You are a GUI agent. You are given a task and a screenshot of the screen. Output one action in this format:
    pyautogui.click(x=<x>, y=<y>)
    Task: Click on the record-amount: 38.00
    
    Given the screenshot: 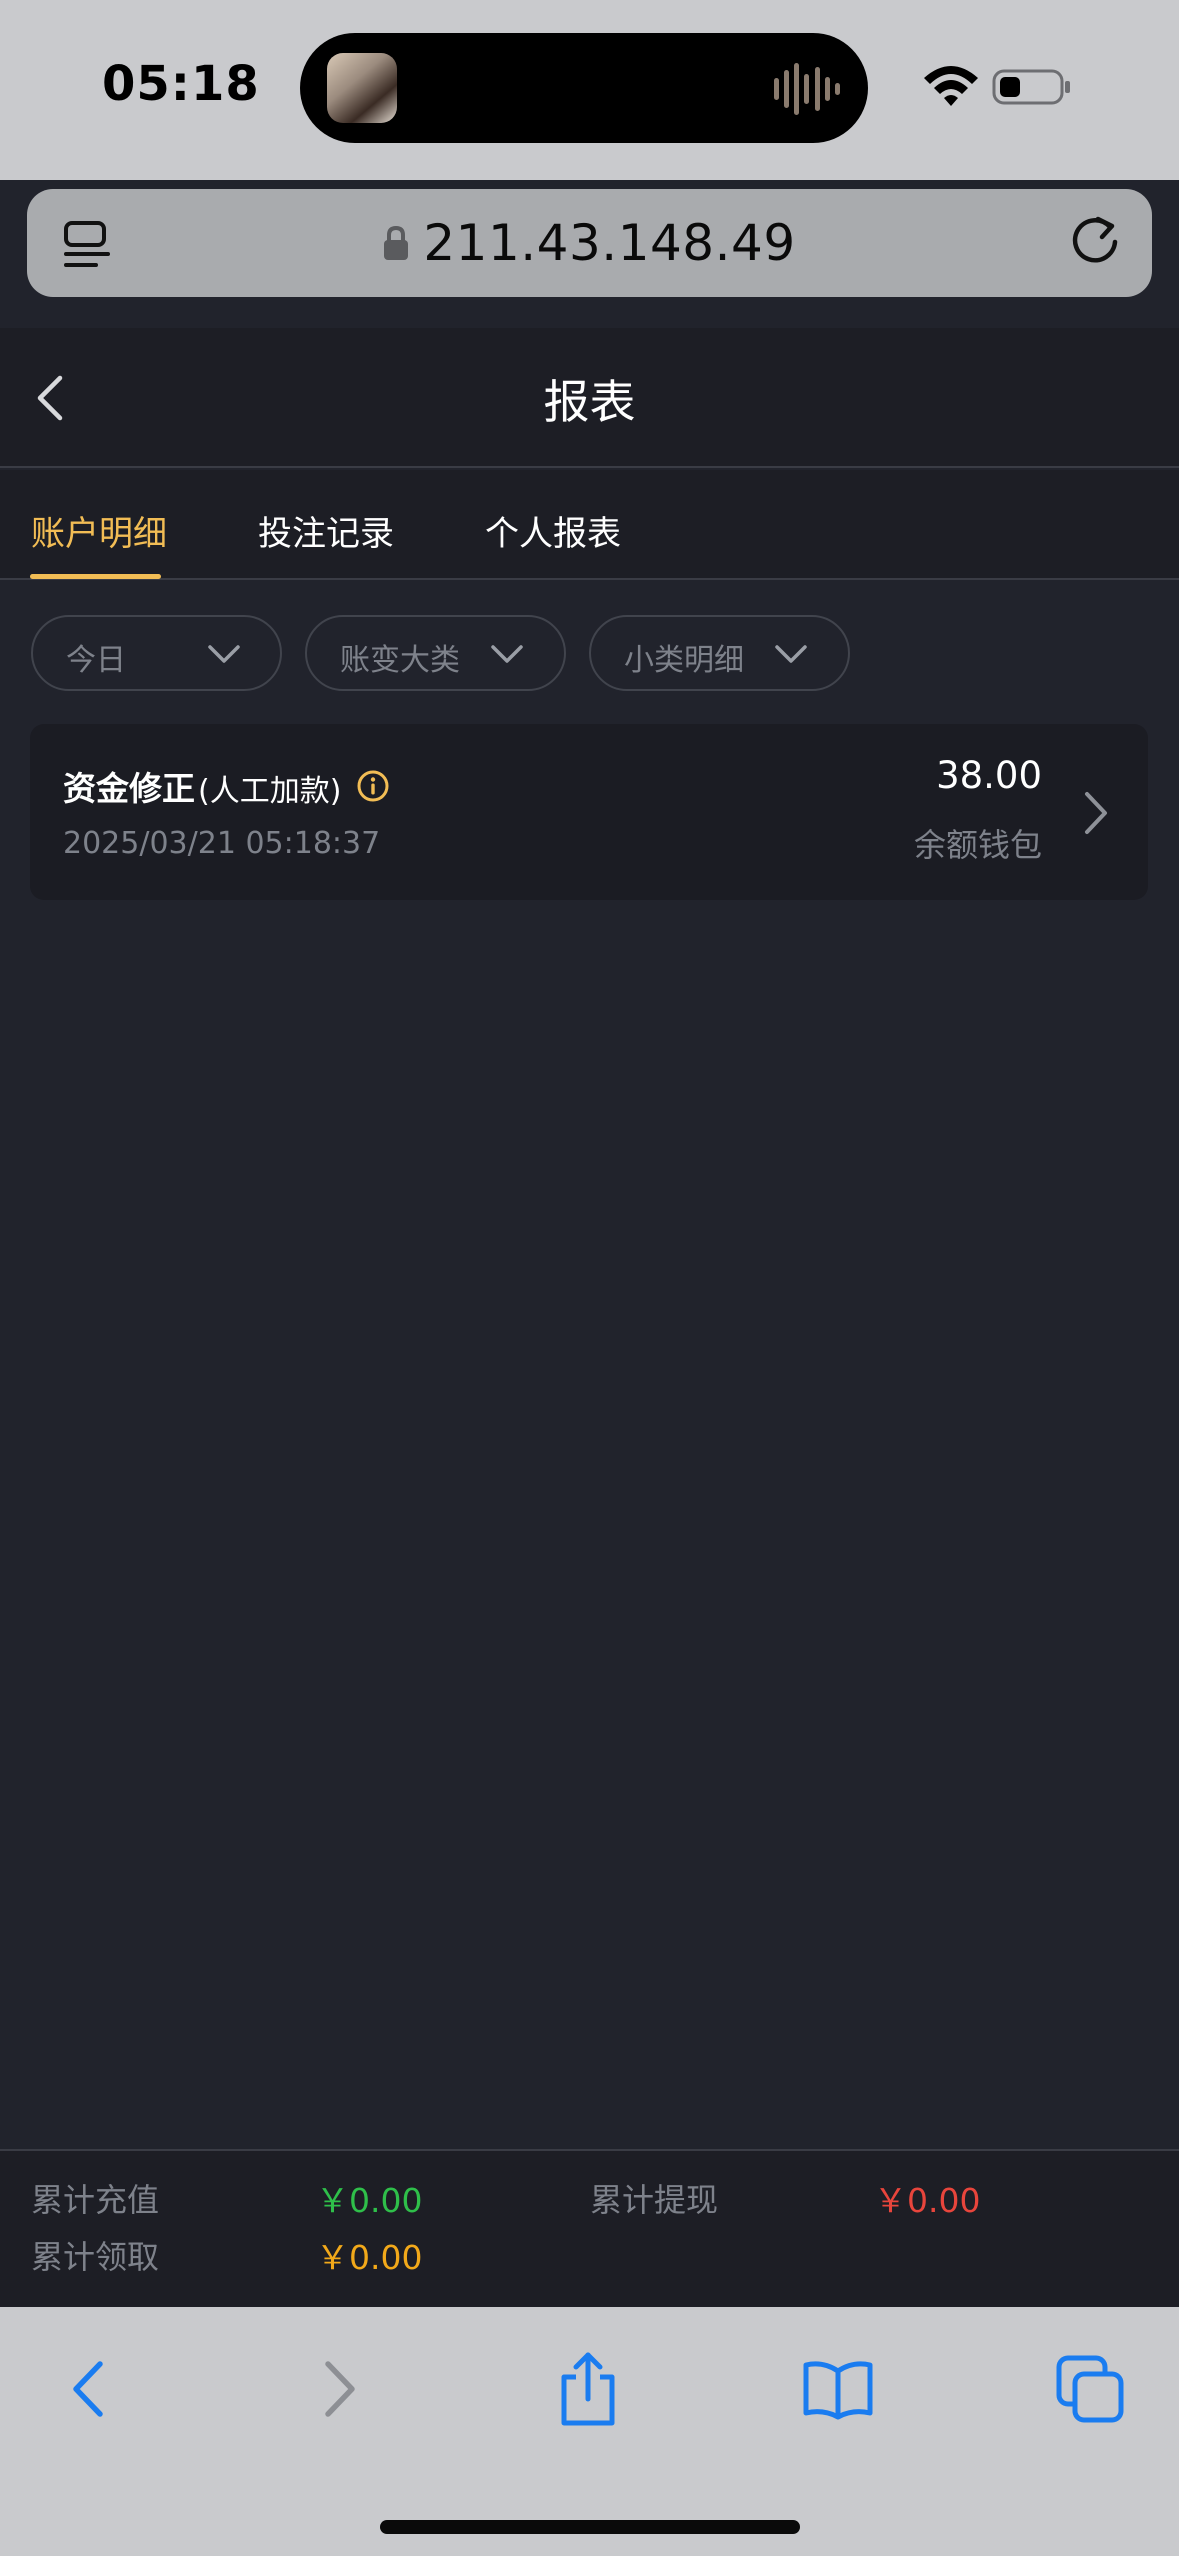 What is the action you would take?
    pyautogui.click(x=989, y=775)
    